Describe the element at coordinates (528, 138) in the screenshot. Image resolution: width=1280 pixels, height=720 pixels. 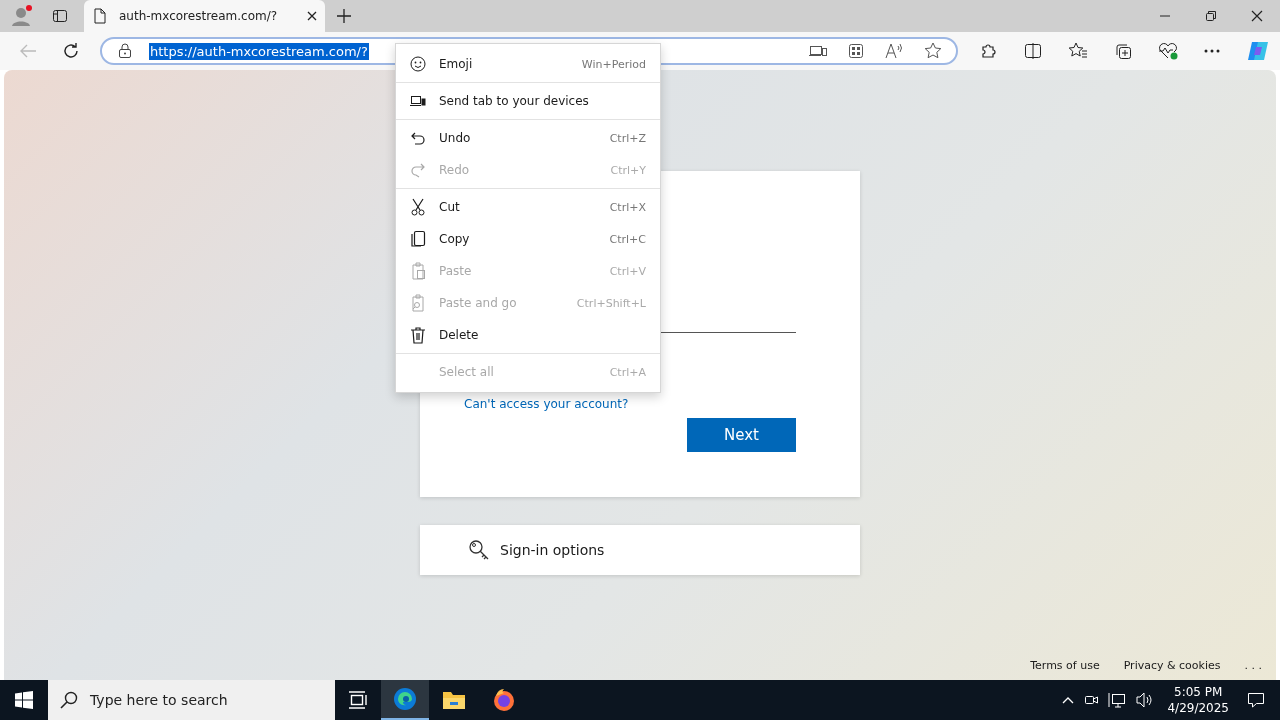
I see `menu-item: Undo Ctrl+Z` at that location.